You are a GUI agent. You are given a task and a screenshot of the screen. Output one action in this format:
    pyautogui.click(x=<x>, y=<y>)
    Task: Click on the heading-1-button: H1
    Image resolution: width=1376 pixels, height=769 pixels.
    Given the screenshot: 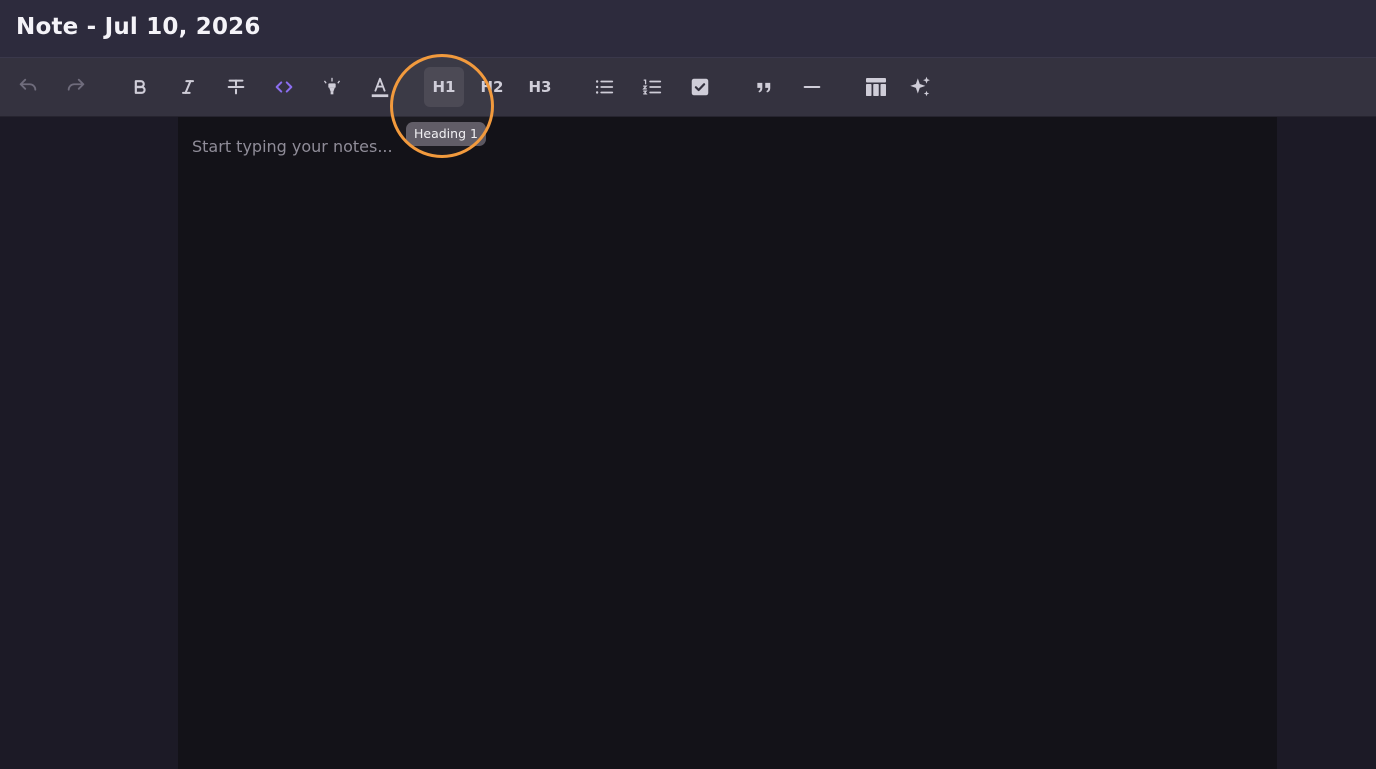 What is the action you would take?
    pyautogui.click(x=444, y=87)
    